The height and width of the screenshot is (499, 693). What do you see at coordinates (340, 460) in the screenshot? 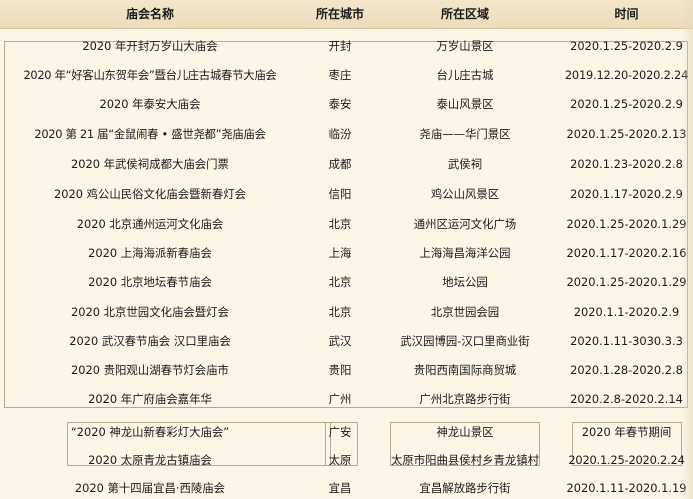
I see `row-city: 太原` at bounding box center [340, 460].